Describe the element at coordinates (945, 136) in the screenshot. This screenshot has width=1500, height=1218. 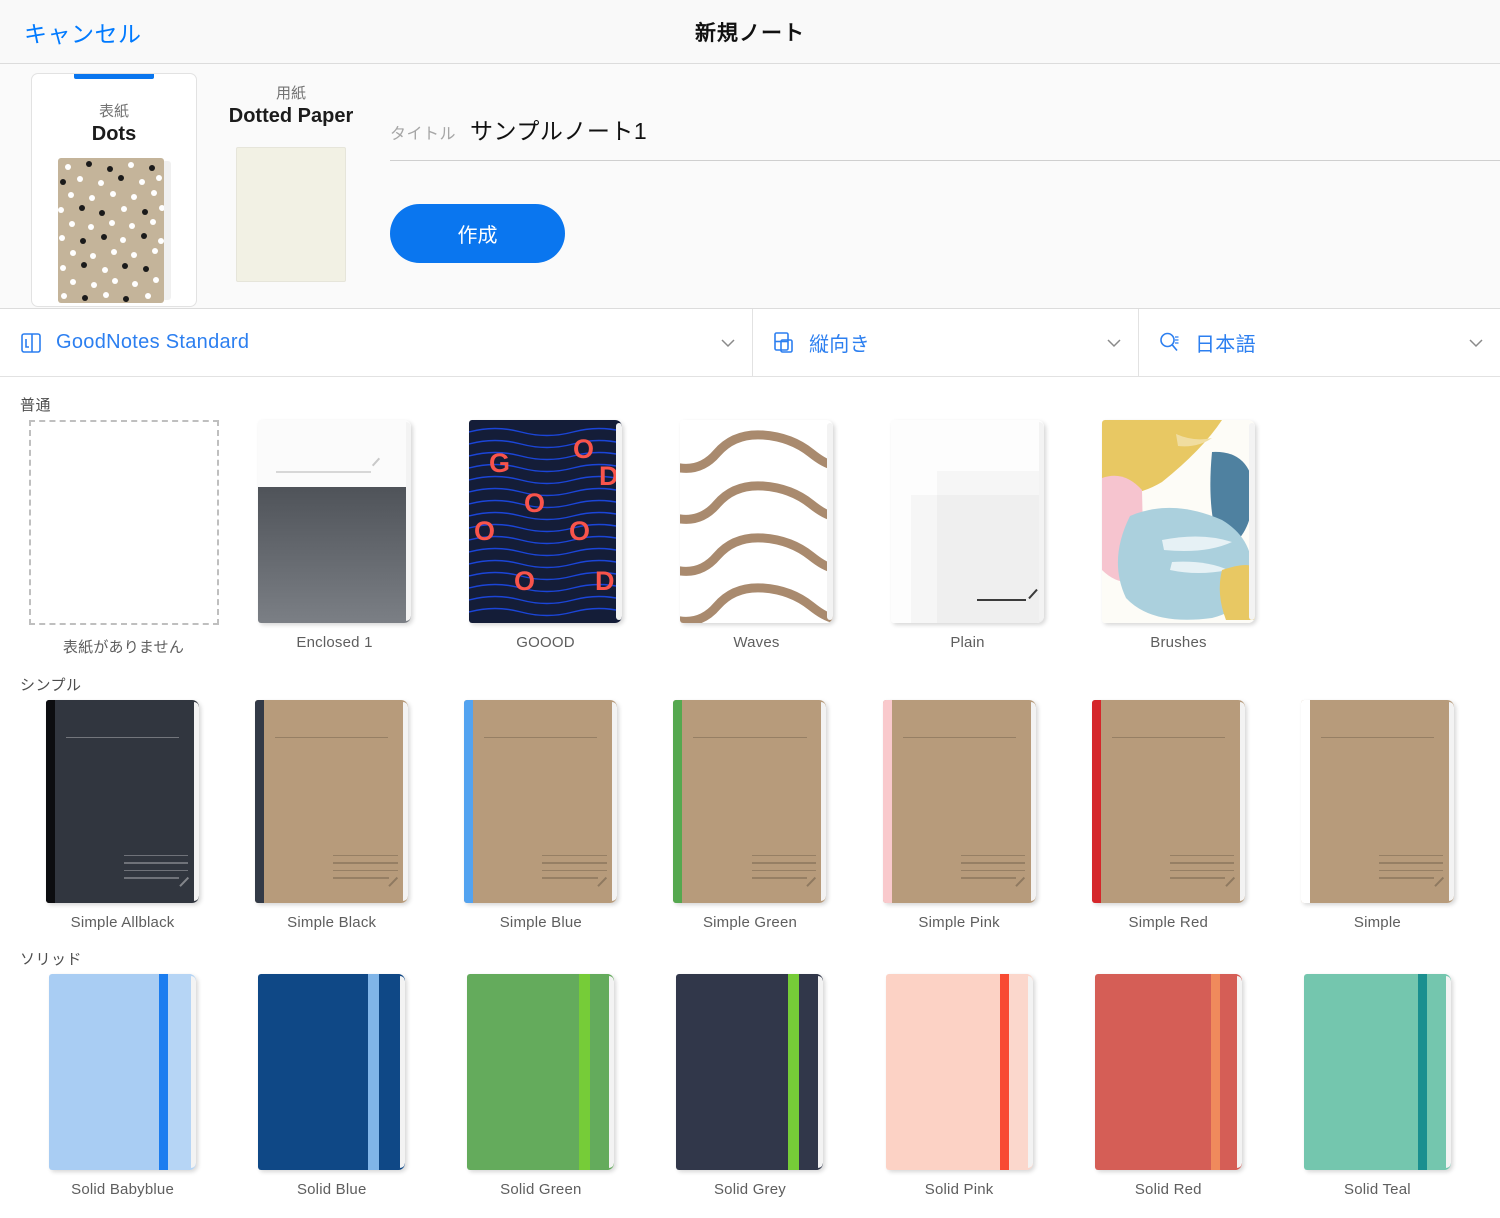
I see `title-input-row: タイトル サンプルノート1` at that location.